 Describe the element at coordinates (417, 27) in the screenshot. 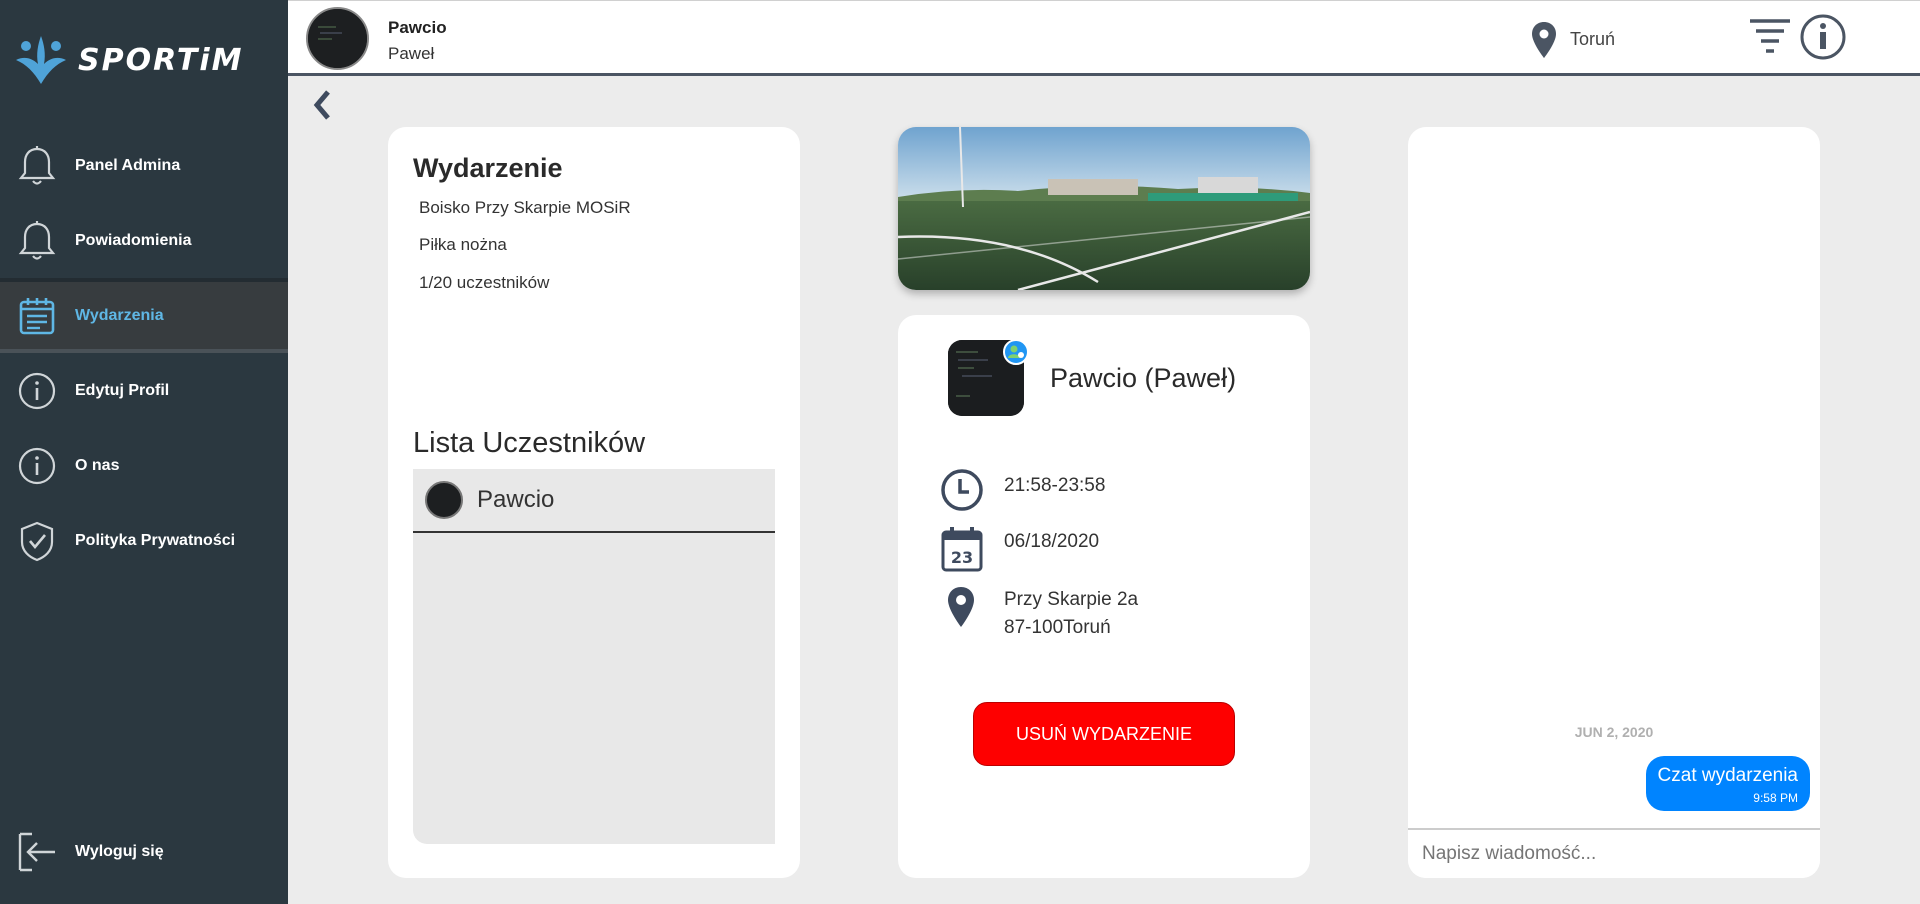

I see `user-nickname: Pawcio` at that location.